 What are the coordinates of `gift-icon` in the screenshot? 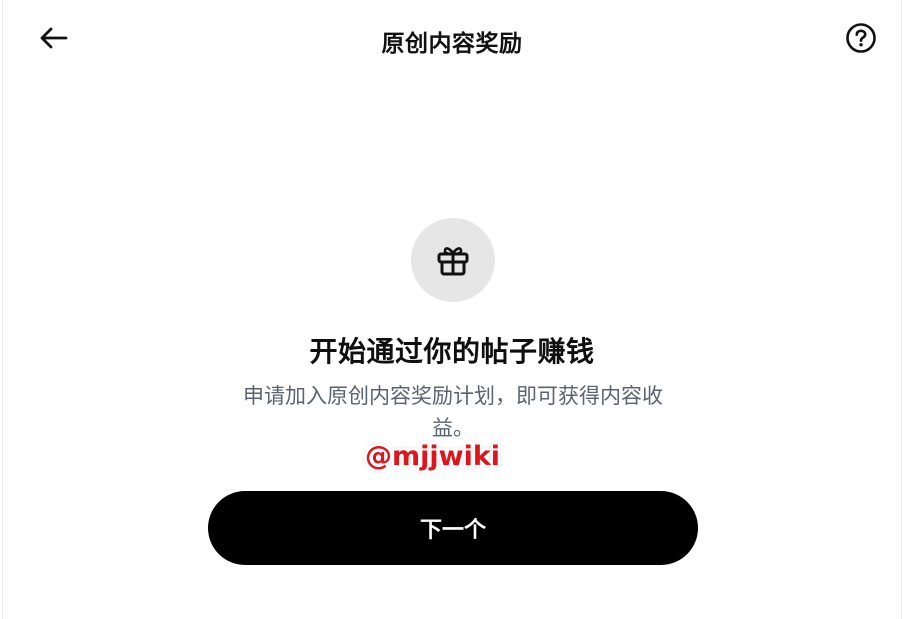 It's located at (453, 261).